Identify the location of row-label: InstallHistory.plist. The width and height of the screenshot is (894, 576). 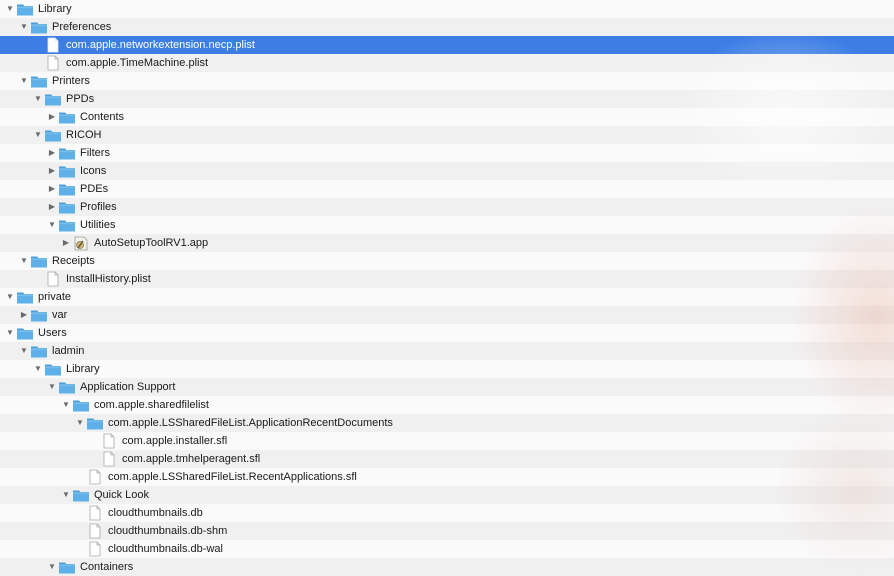
(108, 279).